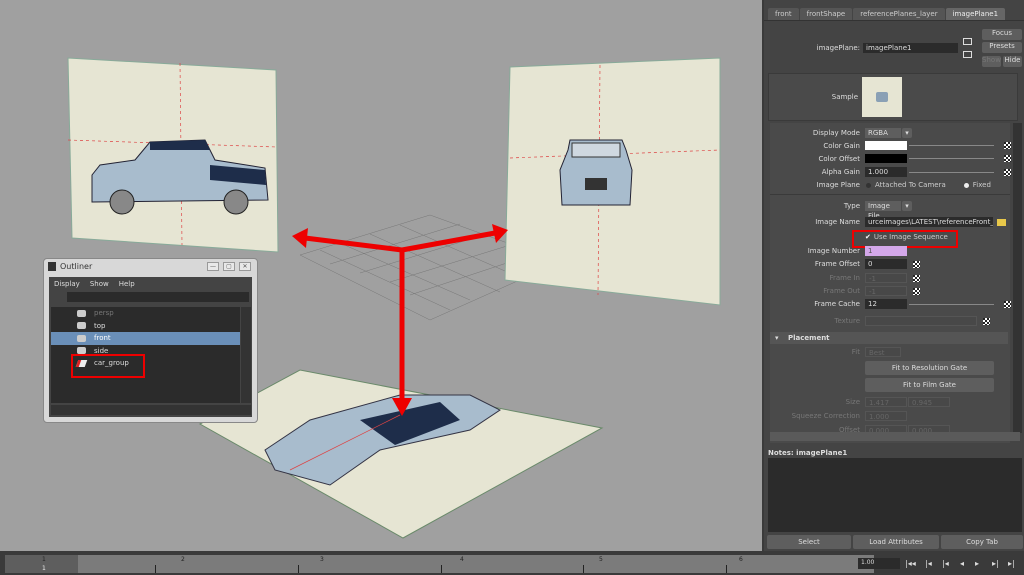 The image size is (1024, 575). Describe the element at coordinates (839, 158) in the screenshot. I see `color-offset-label: Color Offset` at that location.